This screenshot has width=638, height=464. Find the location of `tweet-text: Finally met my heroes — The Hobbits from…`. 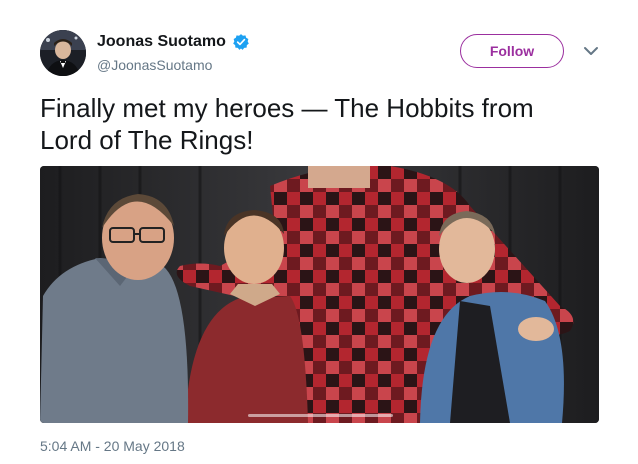

tweet-text: Finally met my heroes — The Hobbits from… is located at coordinates (287, 124).